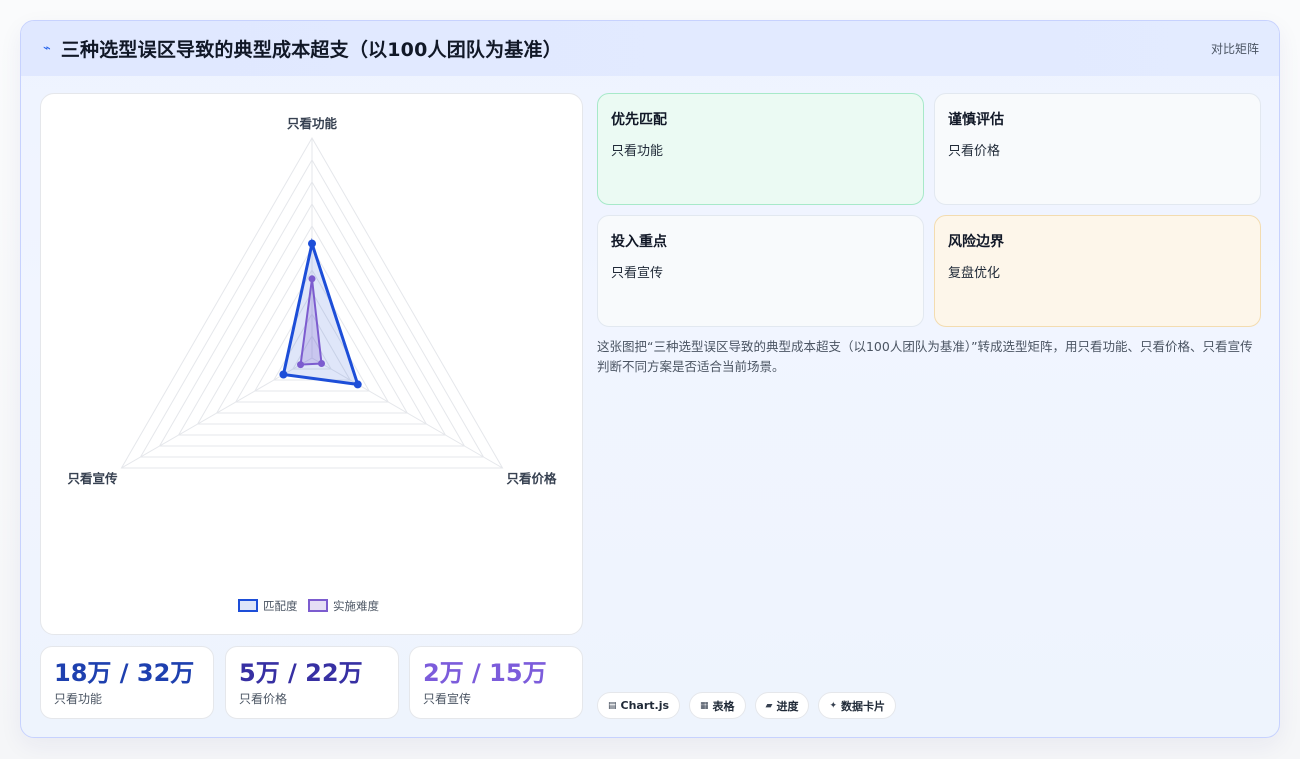  What do you see at coordinates (863, 706) in the screenshot?
I see `chip-label: 数据卡片` at bounding box center [863, 706].